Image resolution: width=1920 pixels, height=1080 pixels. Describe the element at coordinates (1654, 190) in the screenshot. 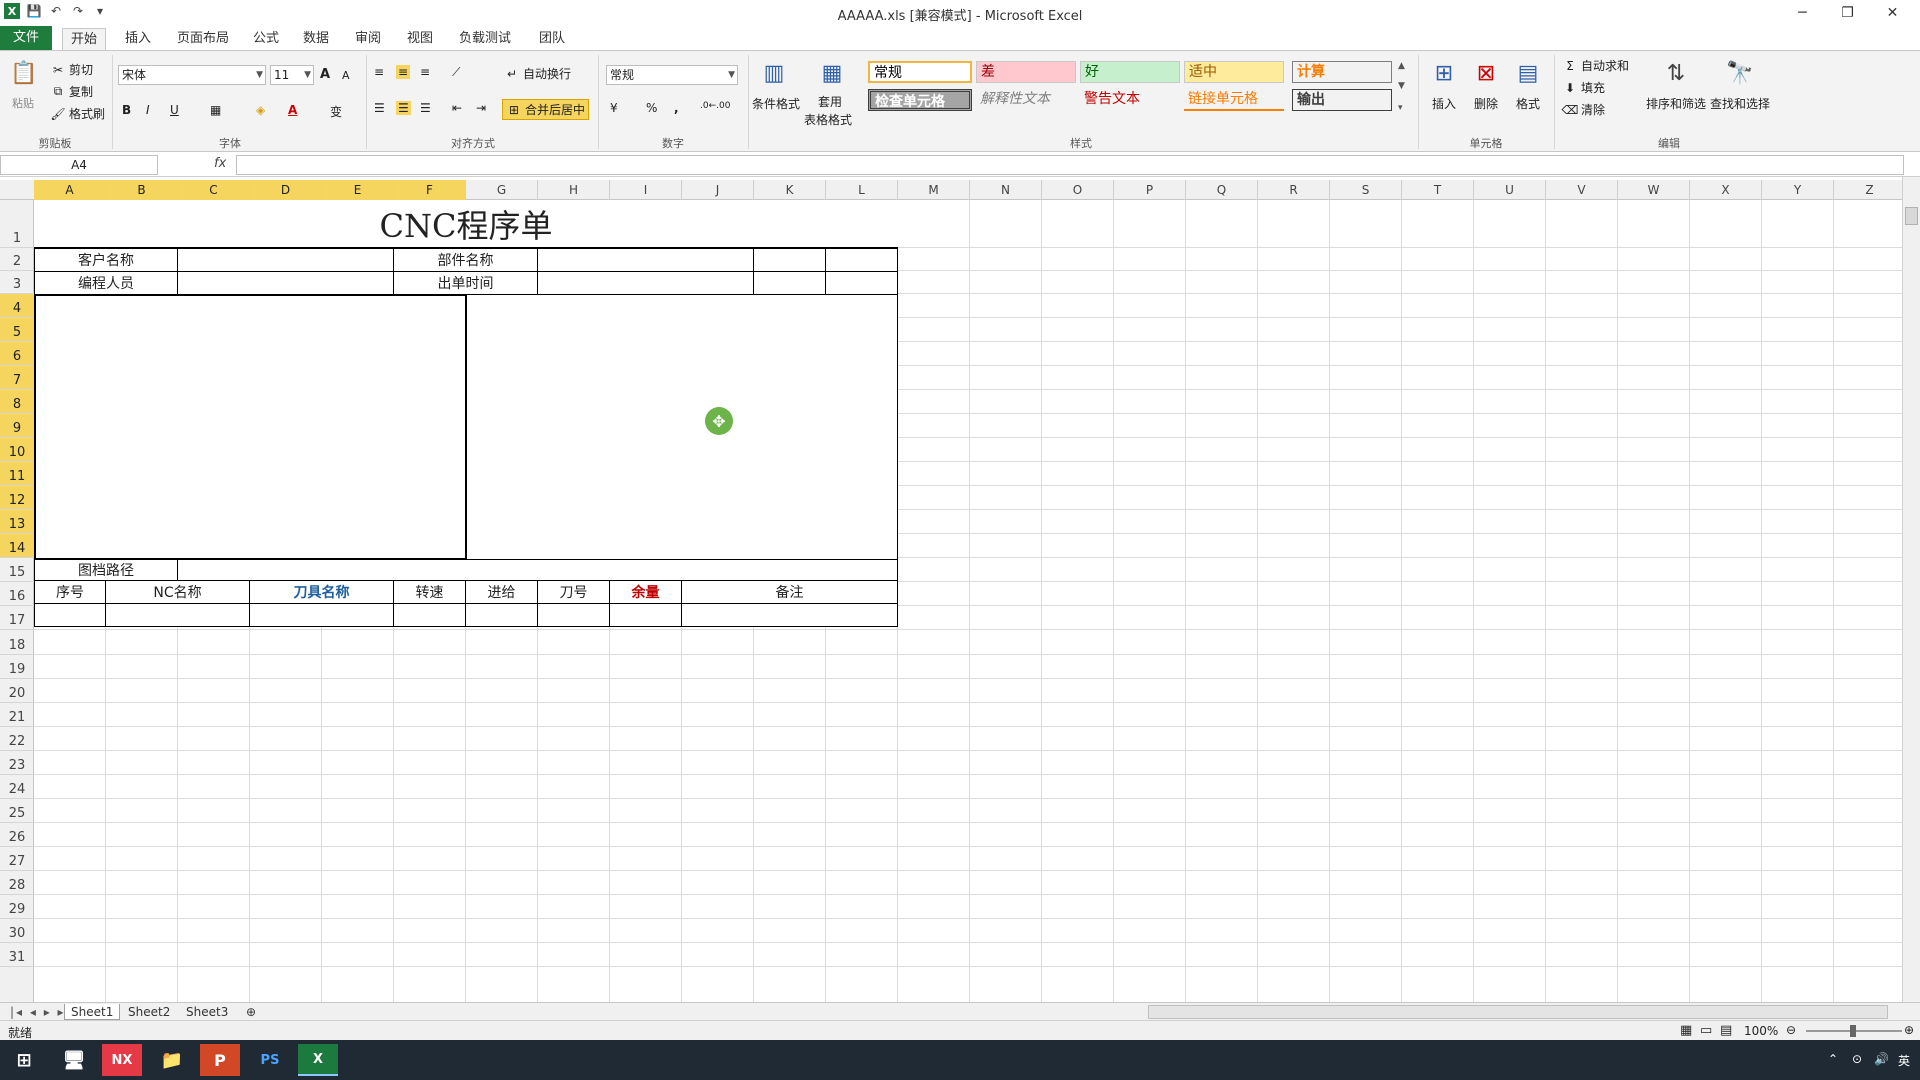

I see `column-header-w: W` at that location.